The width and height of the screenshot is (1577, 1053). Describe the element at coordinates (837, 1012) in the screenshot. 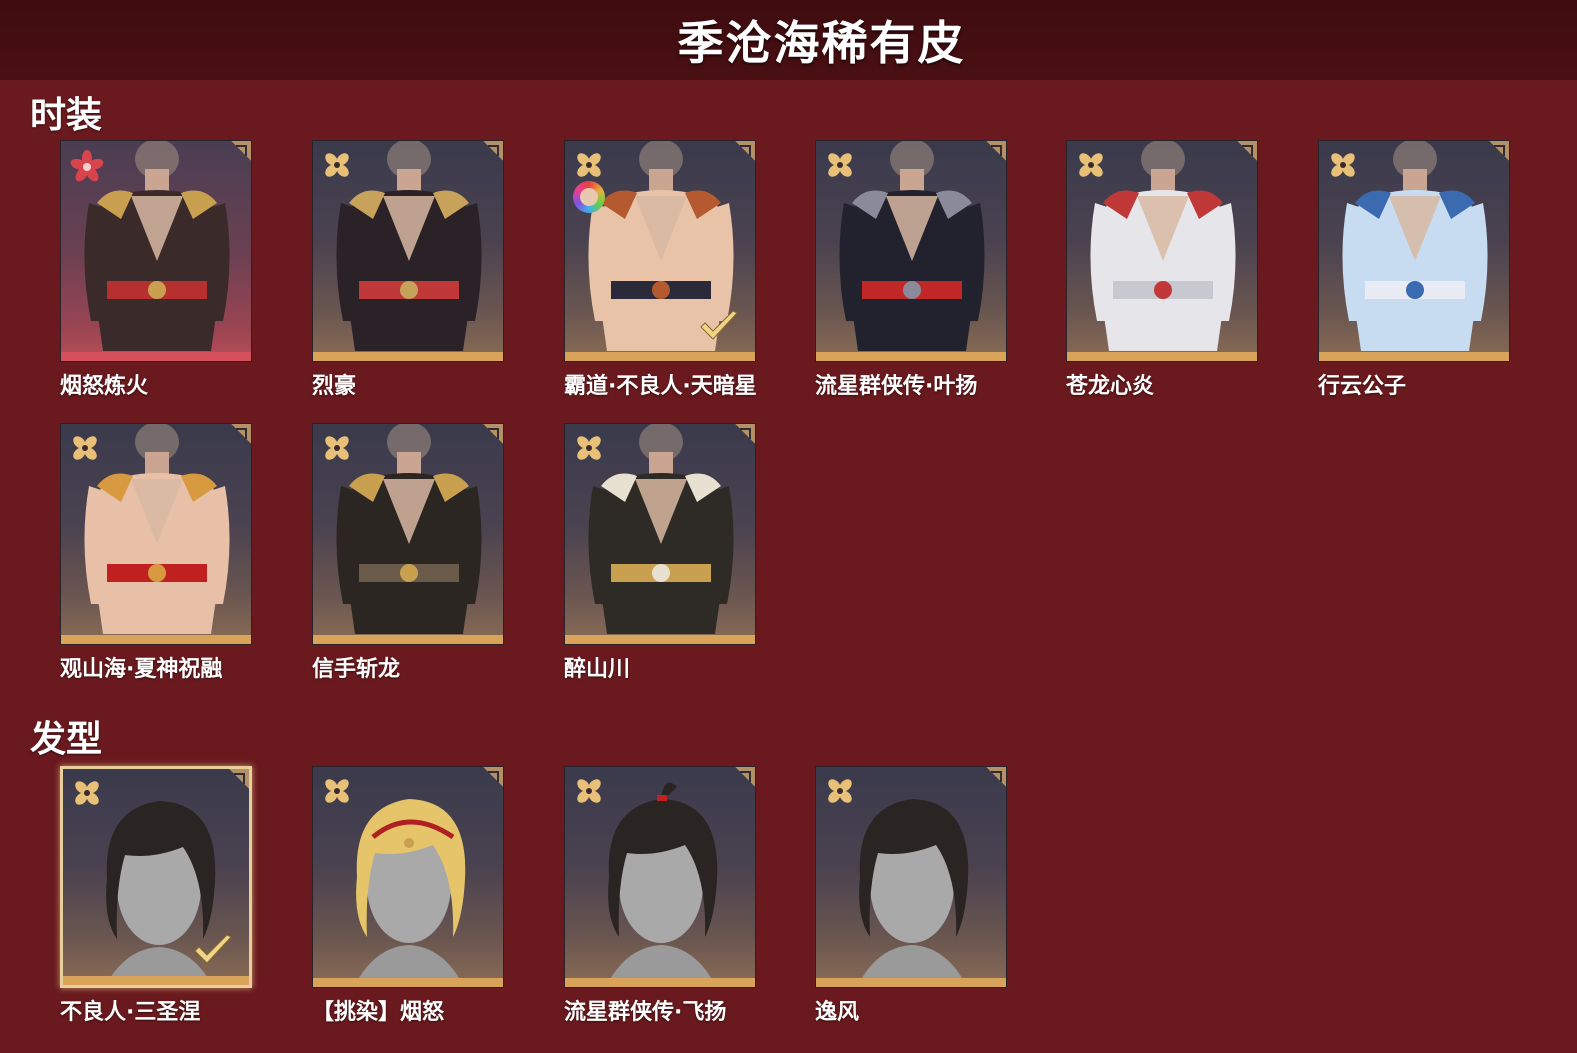

I see `item-name: 逸风` at that location.